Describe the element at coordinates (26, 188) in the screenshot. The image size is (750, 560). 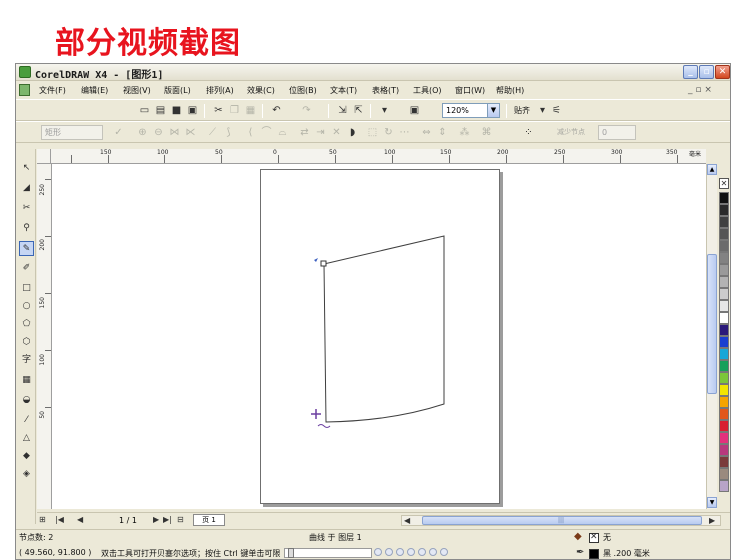
I see `shape-tool-icon: ◢` at that location.